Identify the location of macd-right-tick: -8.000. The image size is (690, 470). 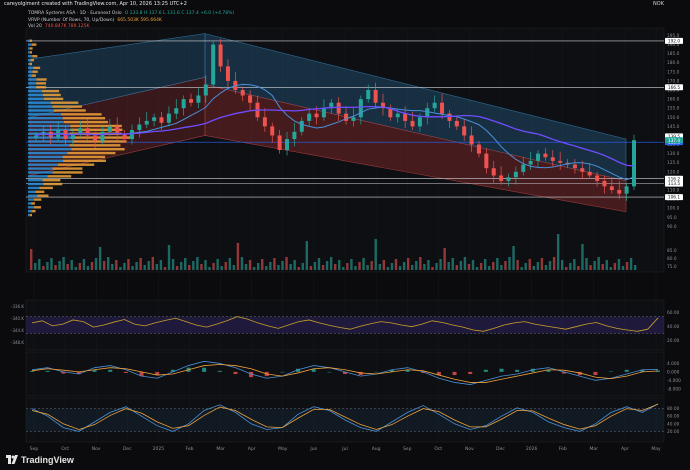
(674, 389).